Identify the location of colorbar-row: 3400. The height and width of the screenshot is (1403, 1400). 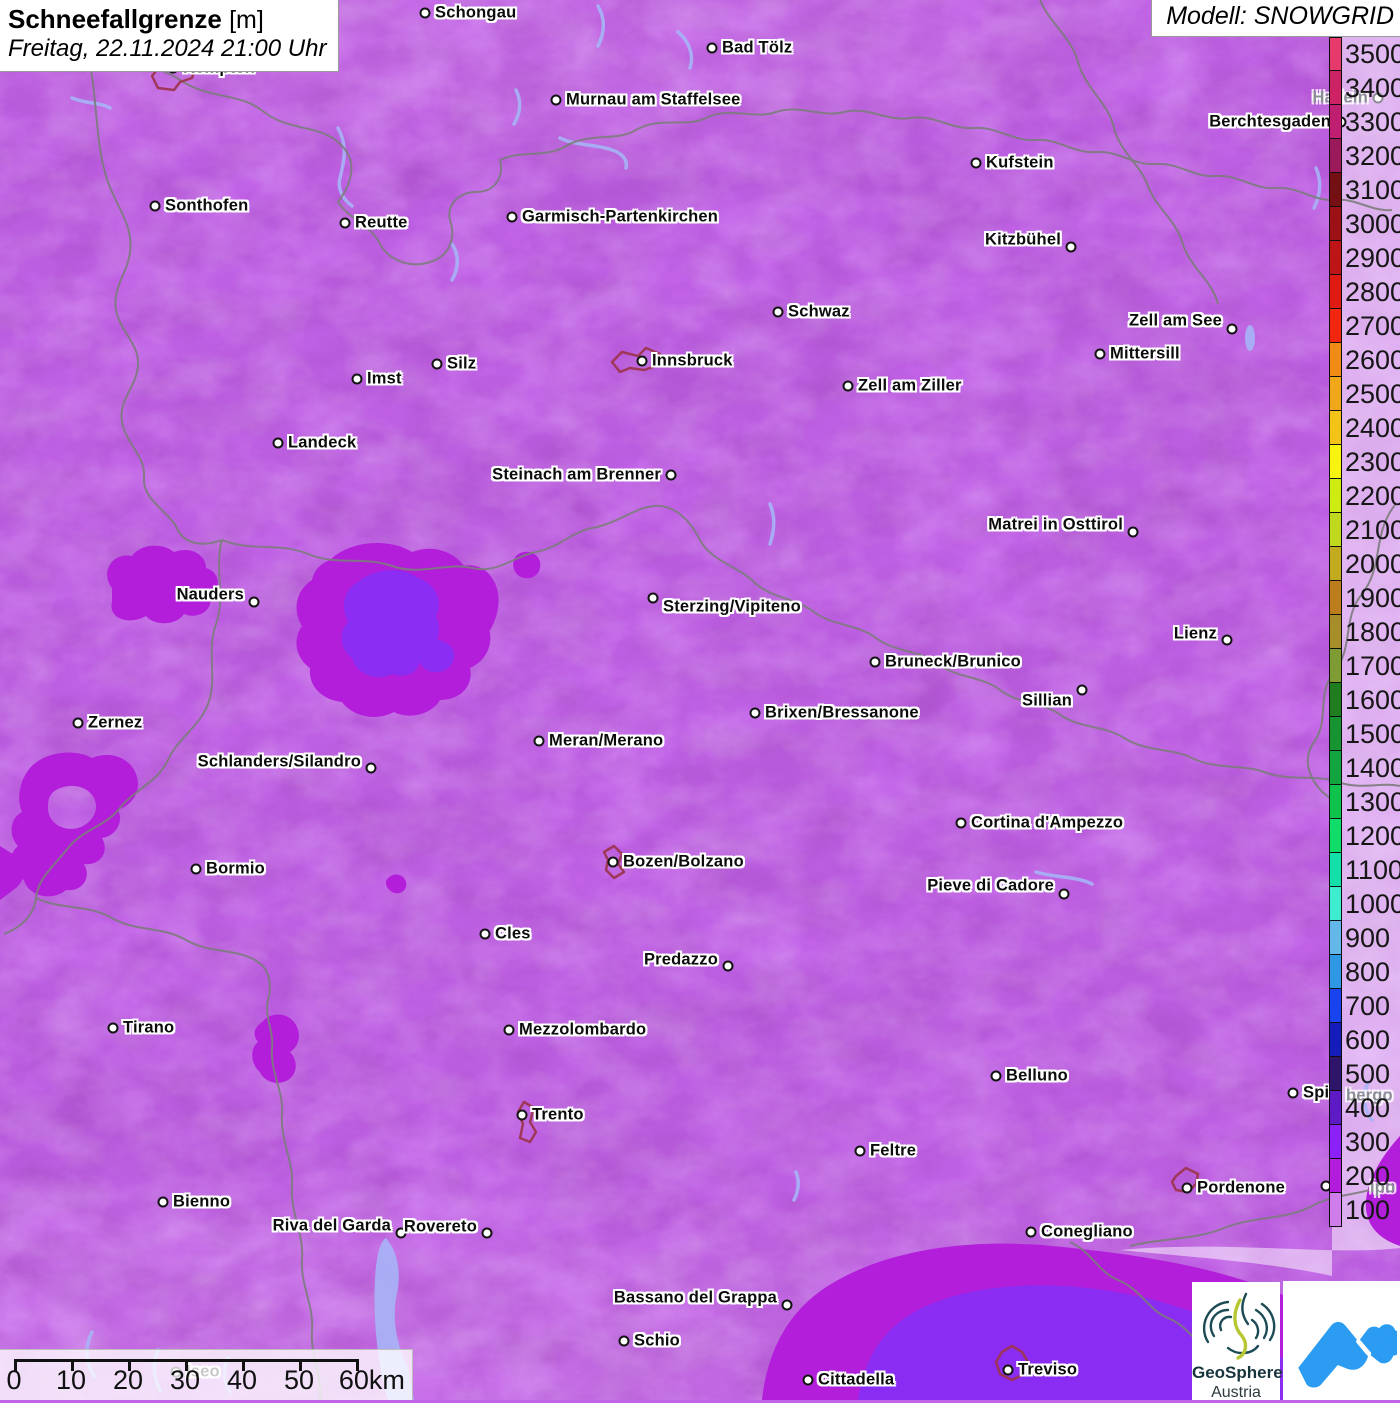
(1364, 88).